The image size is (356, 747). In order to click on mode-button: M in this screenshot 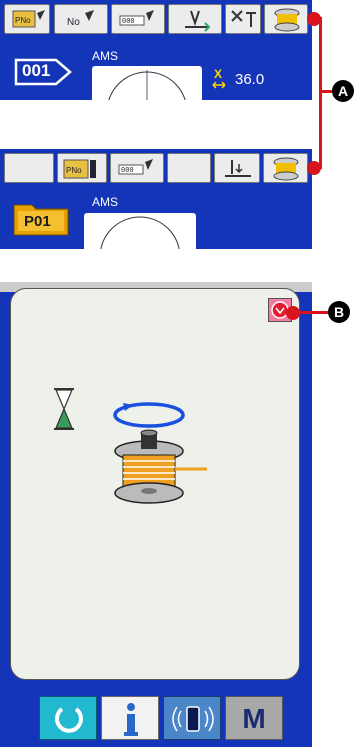, I will do `click(254, 718)`.